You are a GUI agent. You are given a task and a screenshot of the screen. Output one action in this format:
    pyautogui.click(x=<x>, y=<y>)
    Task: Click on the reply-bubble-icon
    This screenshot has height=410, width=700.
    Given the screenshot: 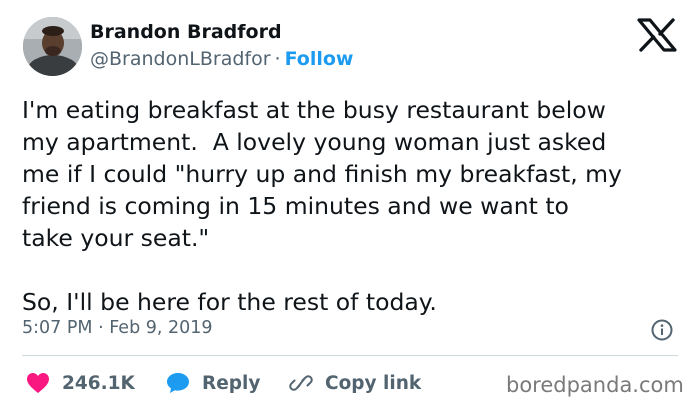 What is the action you would take?
    pyautogui.click(x=178, y=383)
    